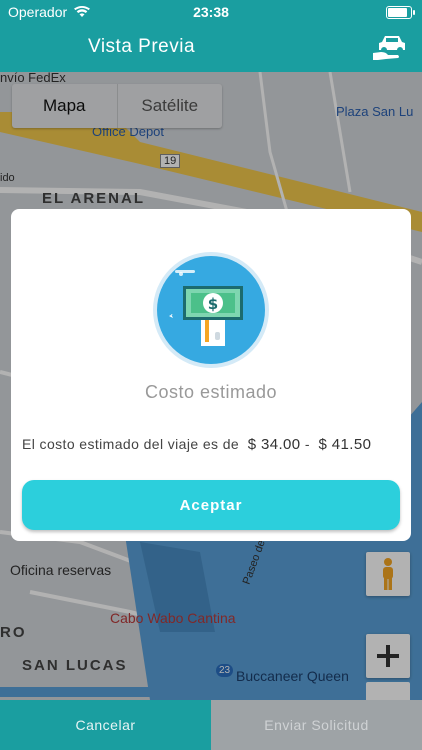  I want to click on send-request-button: Enviar Solicitud, so click(316, 725).